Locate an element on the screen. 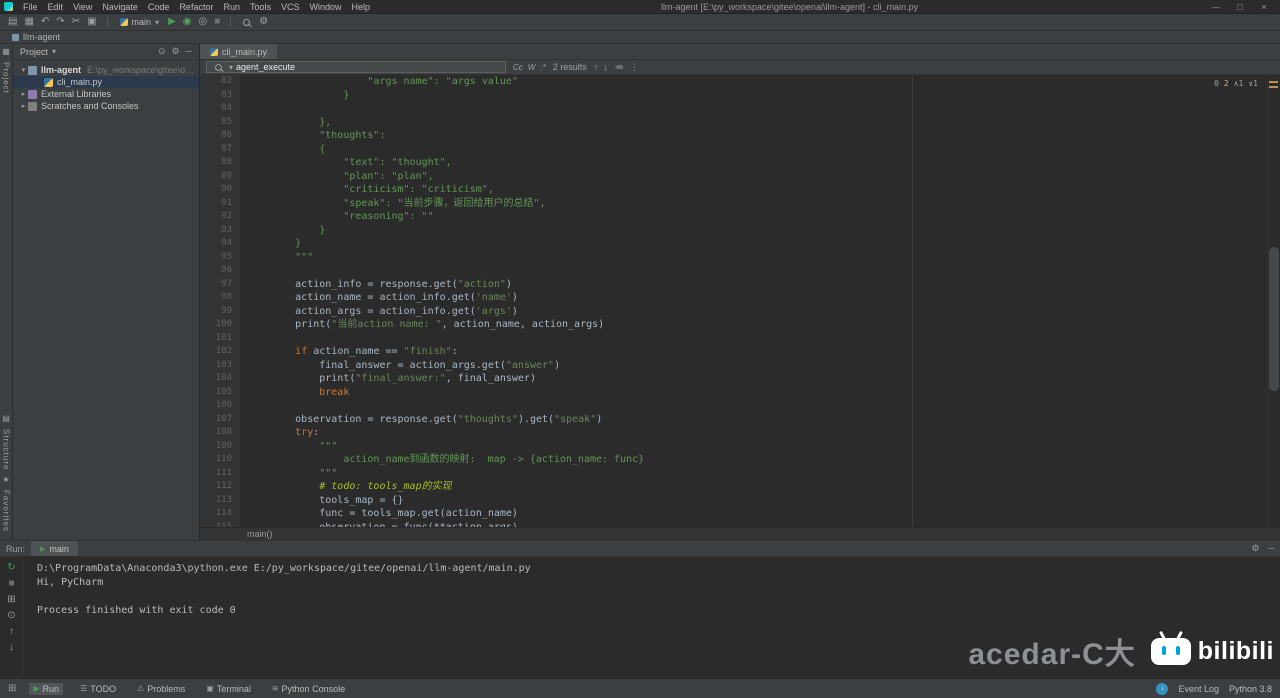 The image size is (1280, 698). code-line: 91 "speak": "当前步骤，返回给用户的总结", is located at coordinates (733, 203).